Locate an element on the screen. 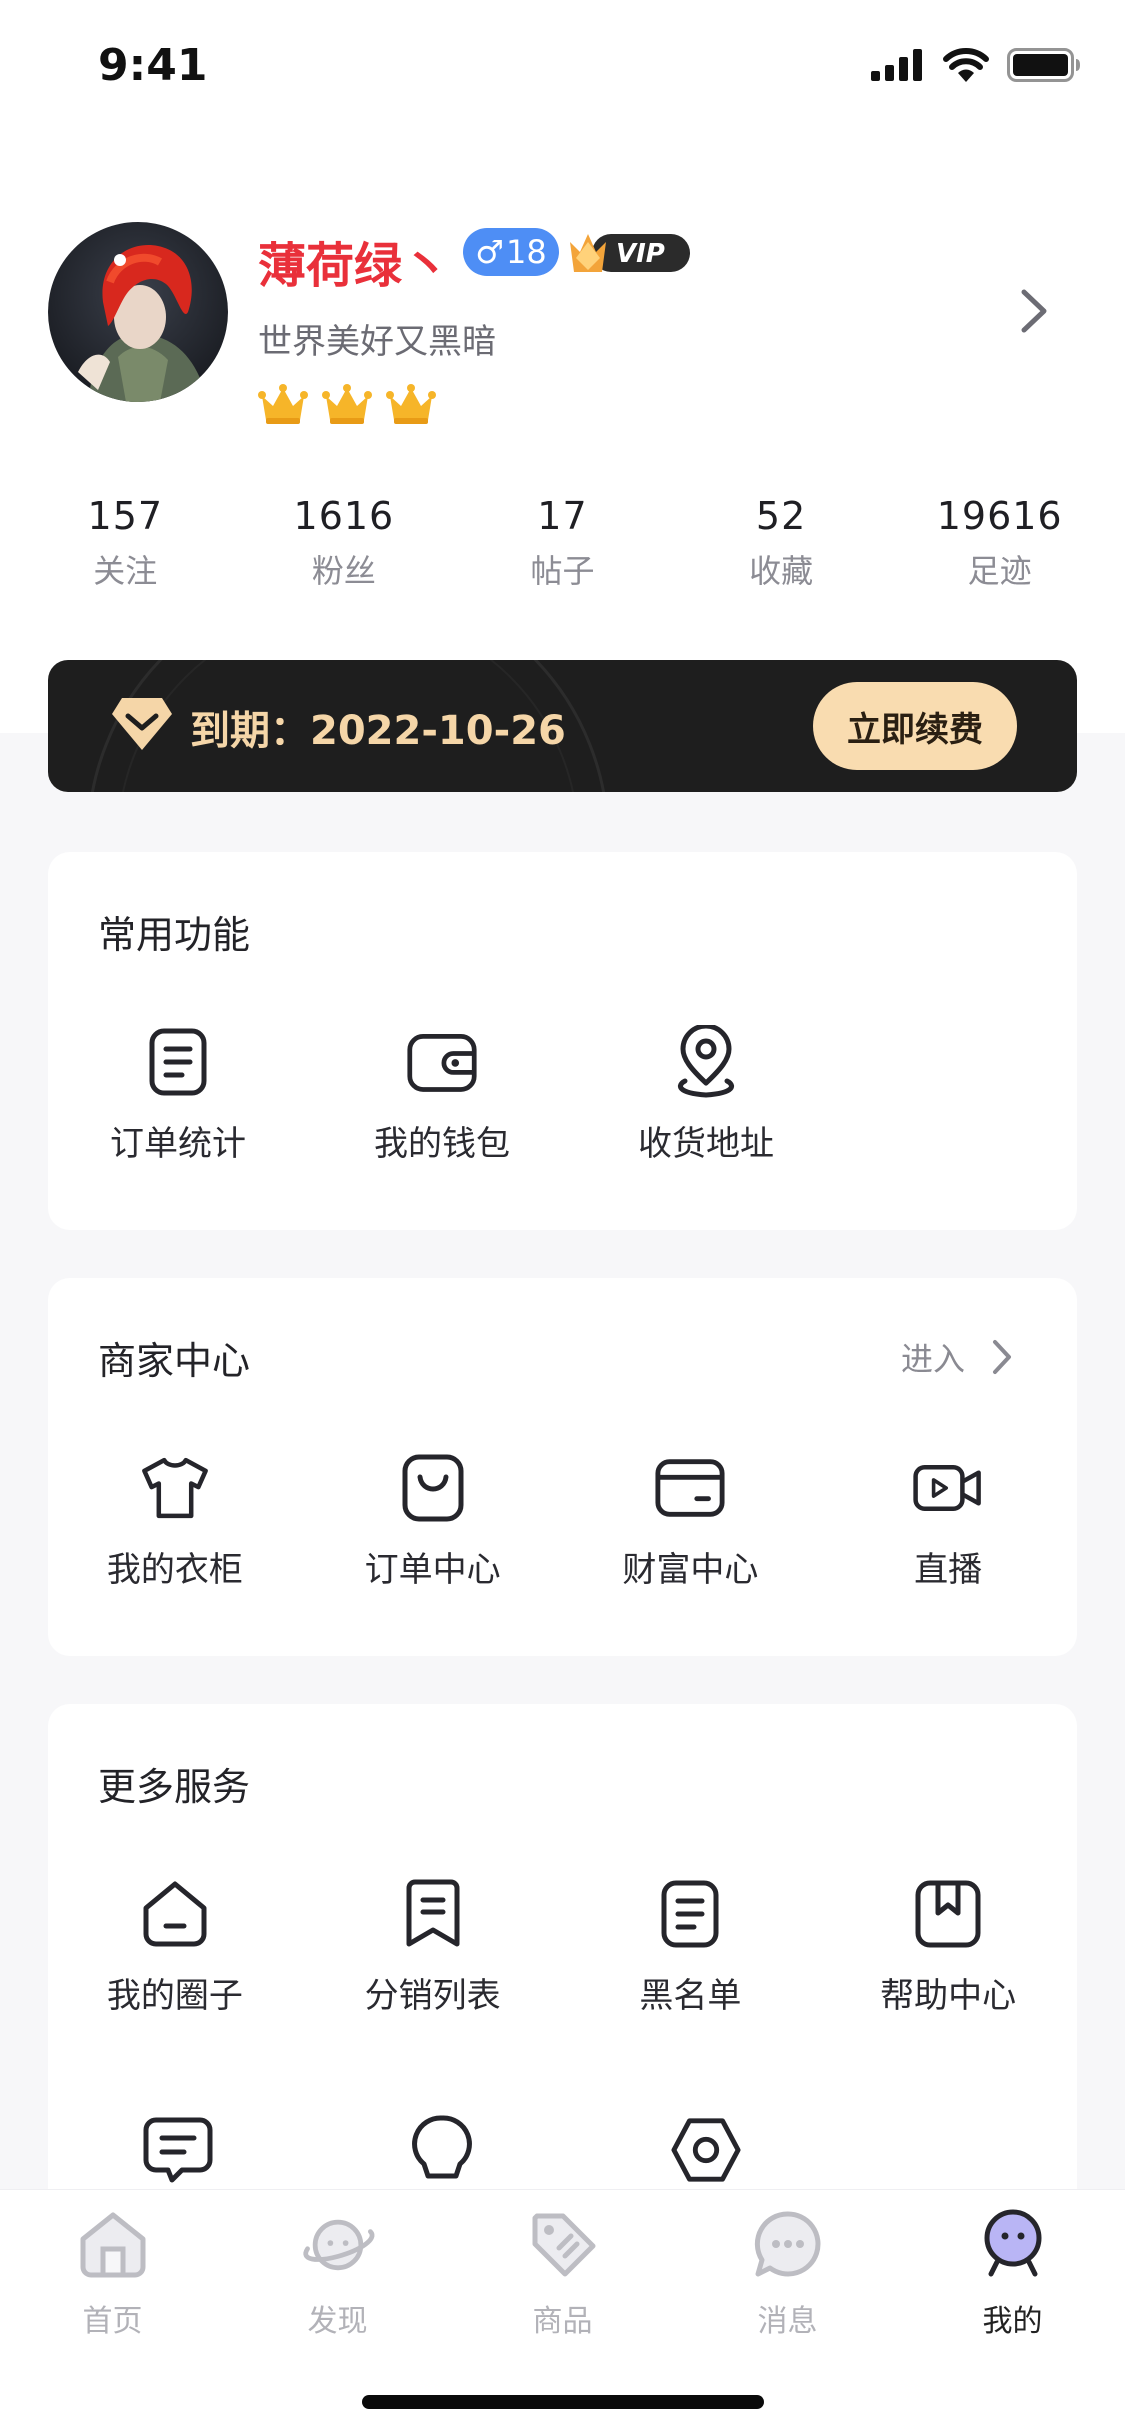 This screenshot has height=2436, width=1125. function-label: 收货地址 is located at coordinates (706, 1144).